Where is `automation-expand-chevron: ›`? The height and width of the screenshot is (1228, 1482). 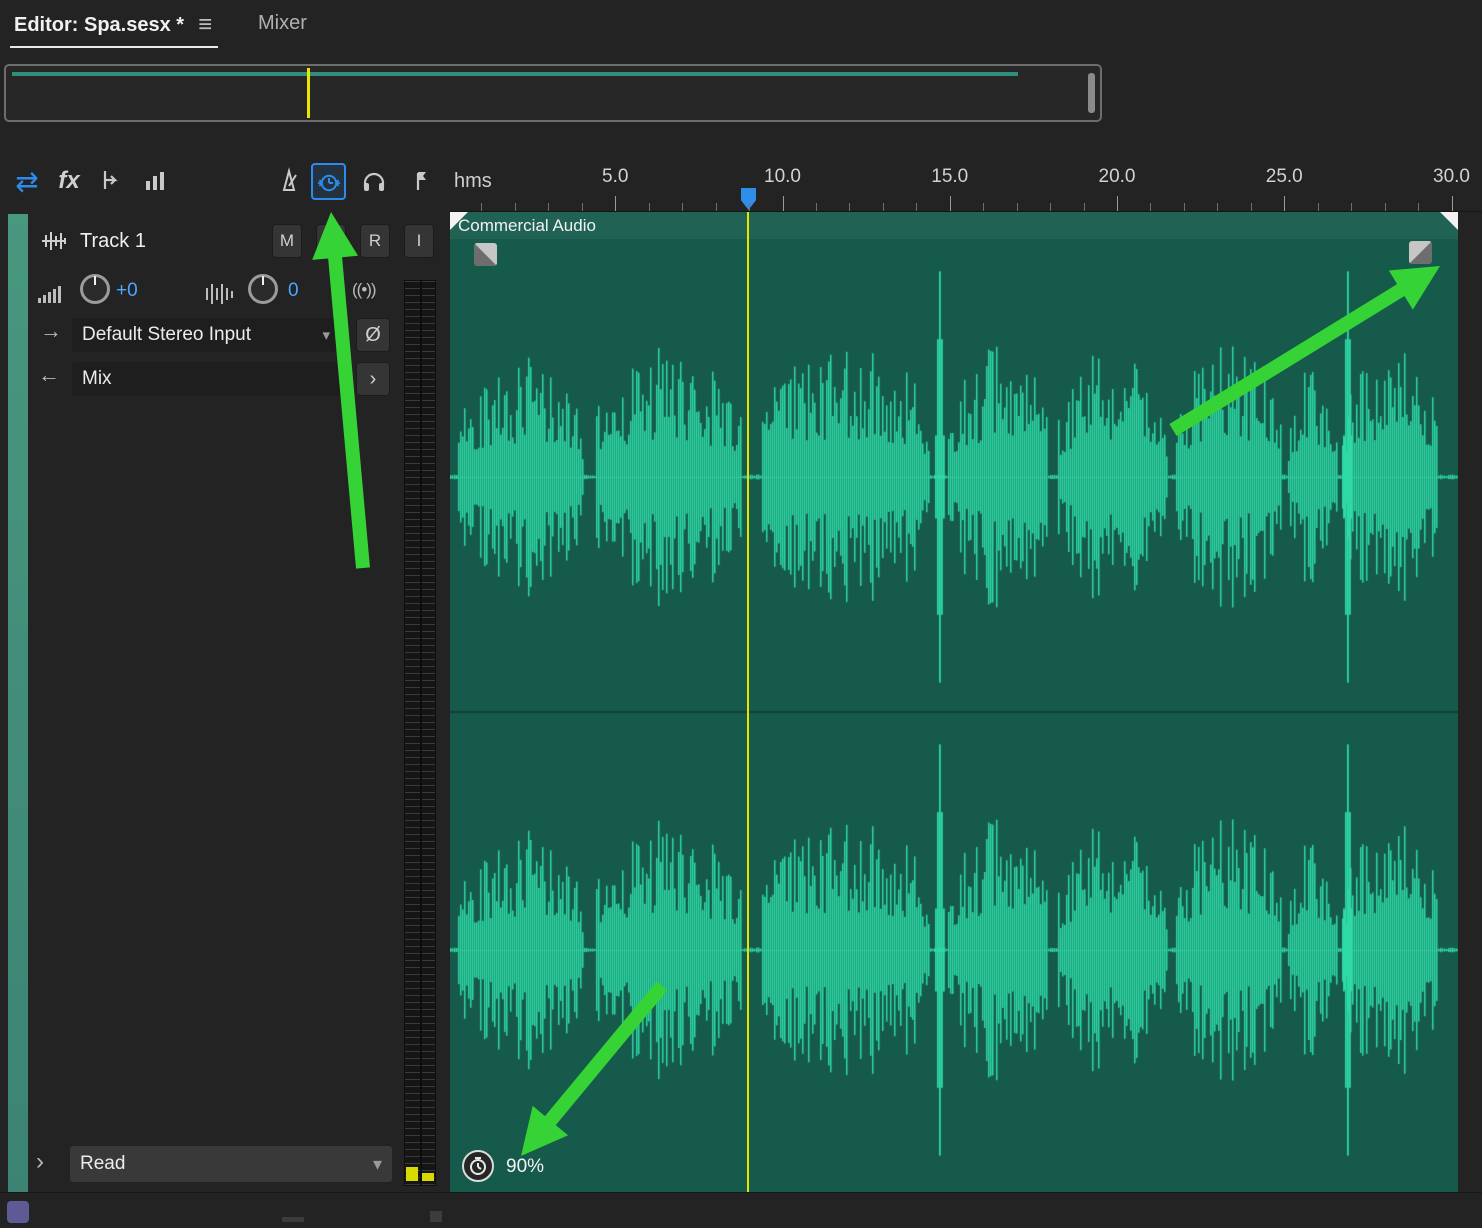 automation-expand-chevron: › is located at coordinates (40, 1162).